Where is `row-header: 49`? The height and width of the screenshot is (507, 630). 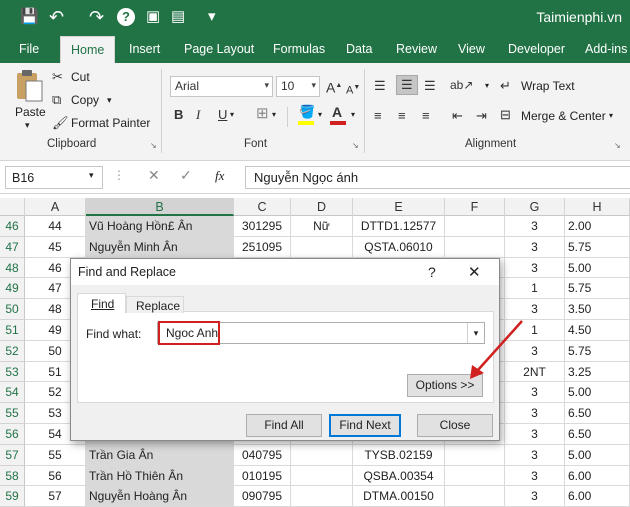 row-header: 49 is located at coordinates (12, 289).